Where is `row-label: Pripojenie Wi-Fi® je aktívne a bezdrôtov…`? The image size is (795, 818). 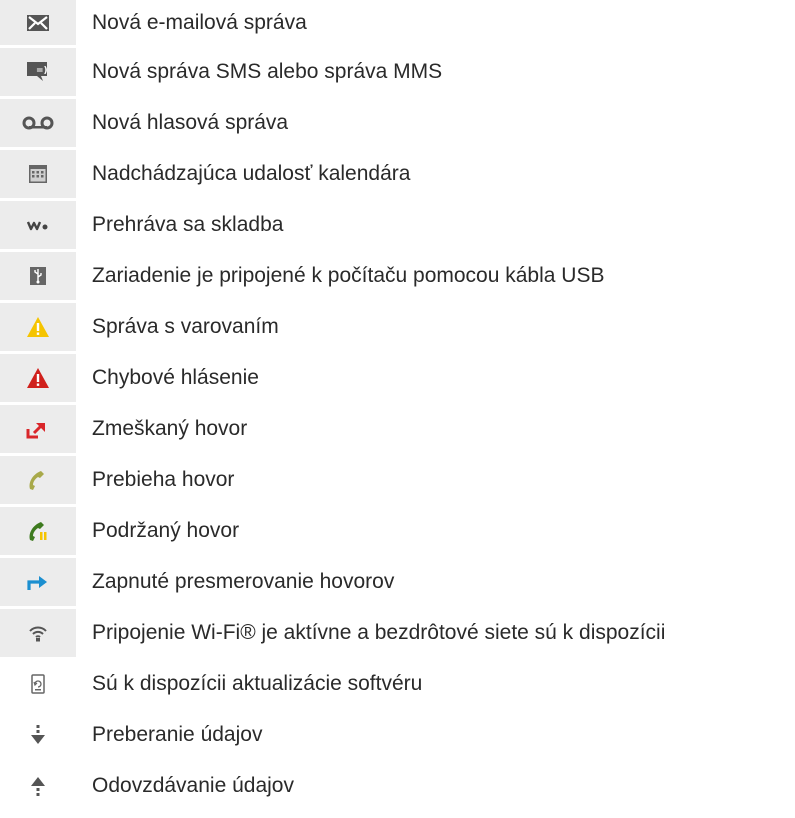
row-label: Pripojenie Wi-Fi® je aktívne a bezdrôtov… is located at coordinates (379, 632).